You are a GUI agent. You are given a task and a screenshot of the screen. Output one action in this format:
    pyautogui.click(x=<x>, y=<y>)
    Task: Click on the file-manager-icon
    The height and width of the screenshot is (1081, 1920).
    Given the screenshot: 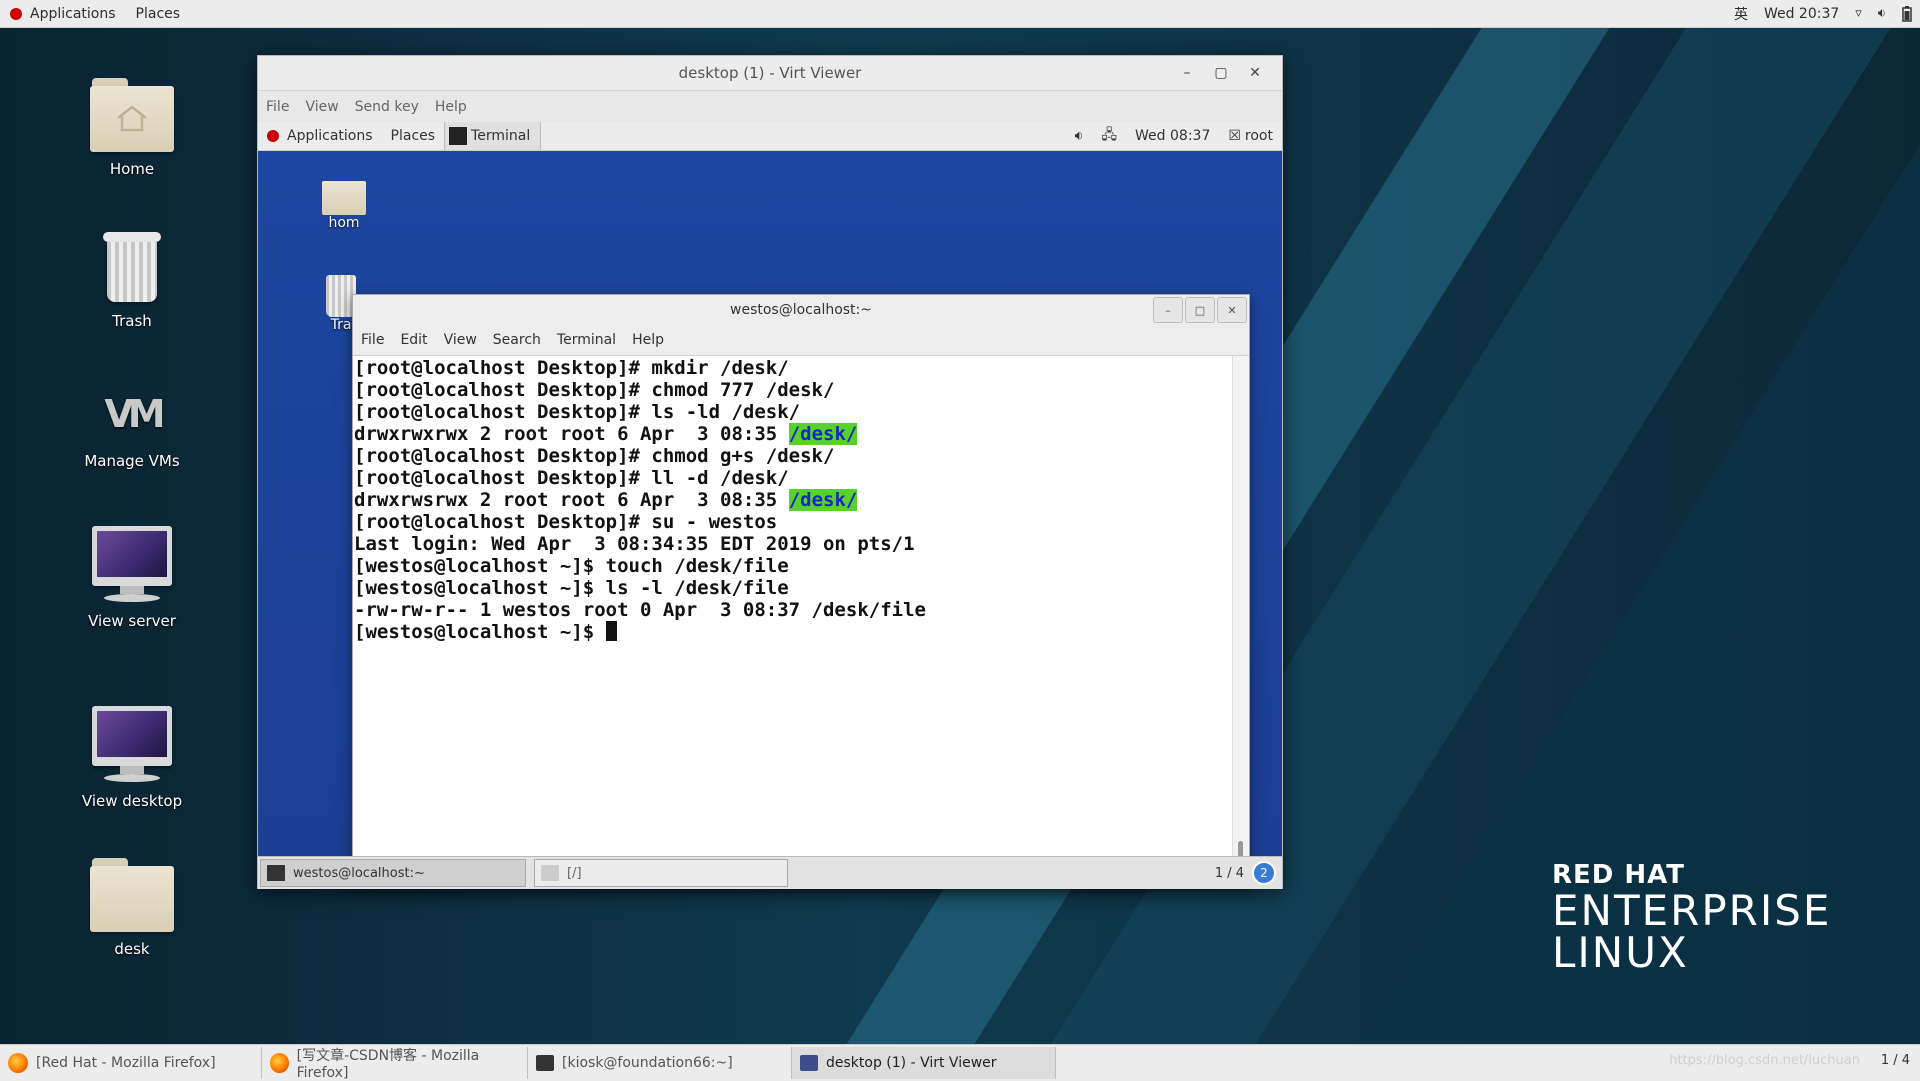 What is the action you would take?
    pyautogui.click(x=550, y=873)
    